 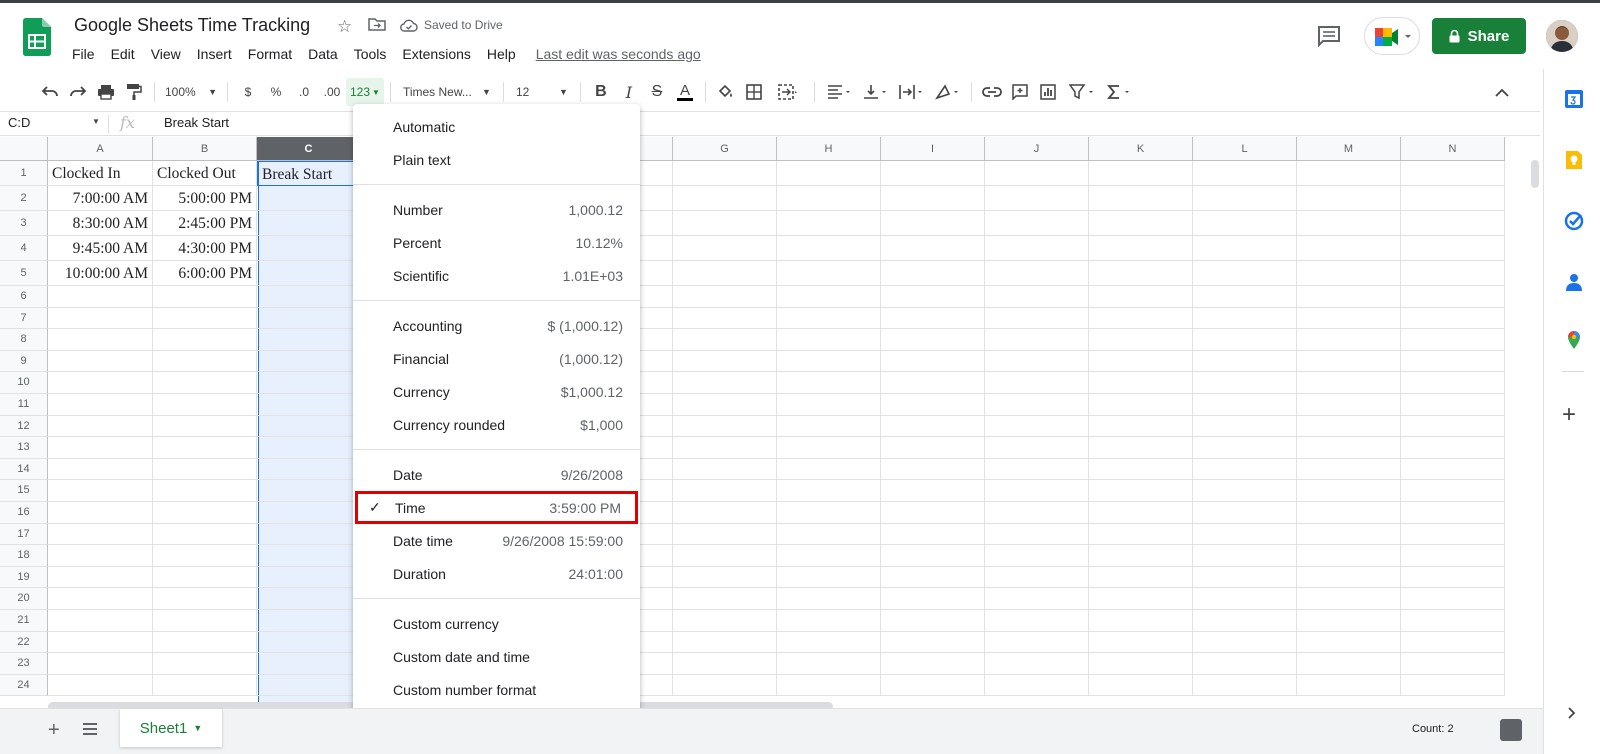 What do you see at coordinates (1141, 685) in the screenshot?
I see `cell-k24` at bounding box center [1141, 685].